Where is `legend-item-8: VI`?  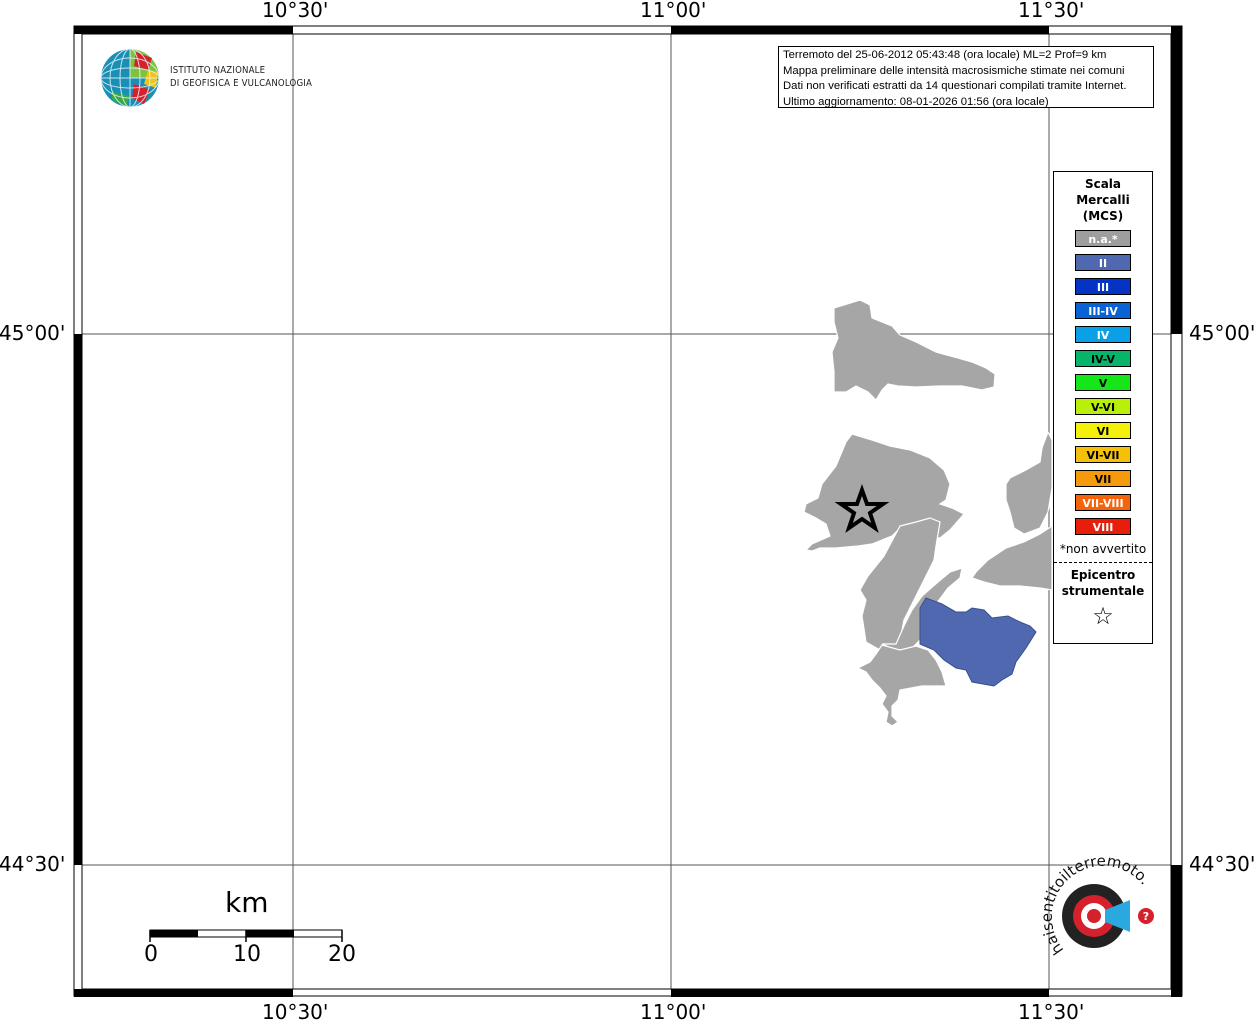
legend-item-8: VI is located at coordinates (1103, 430).